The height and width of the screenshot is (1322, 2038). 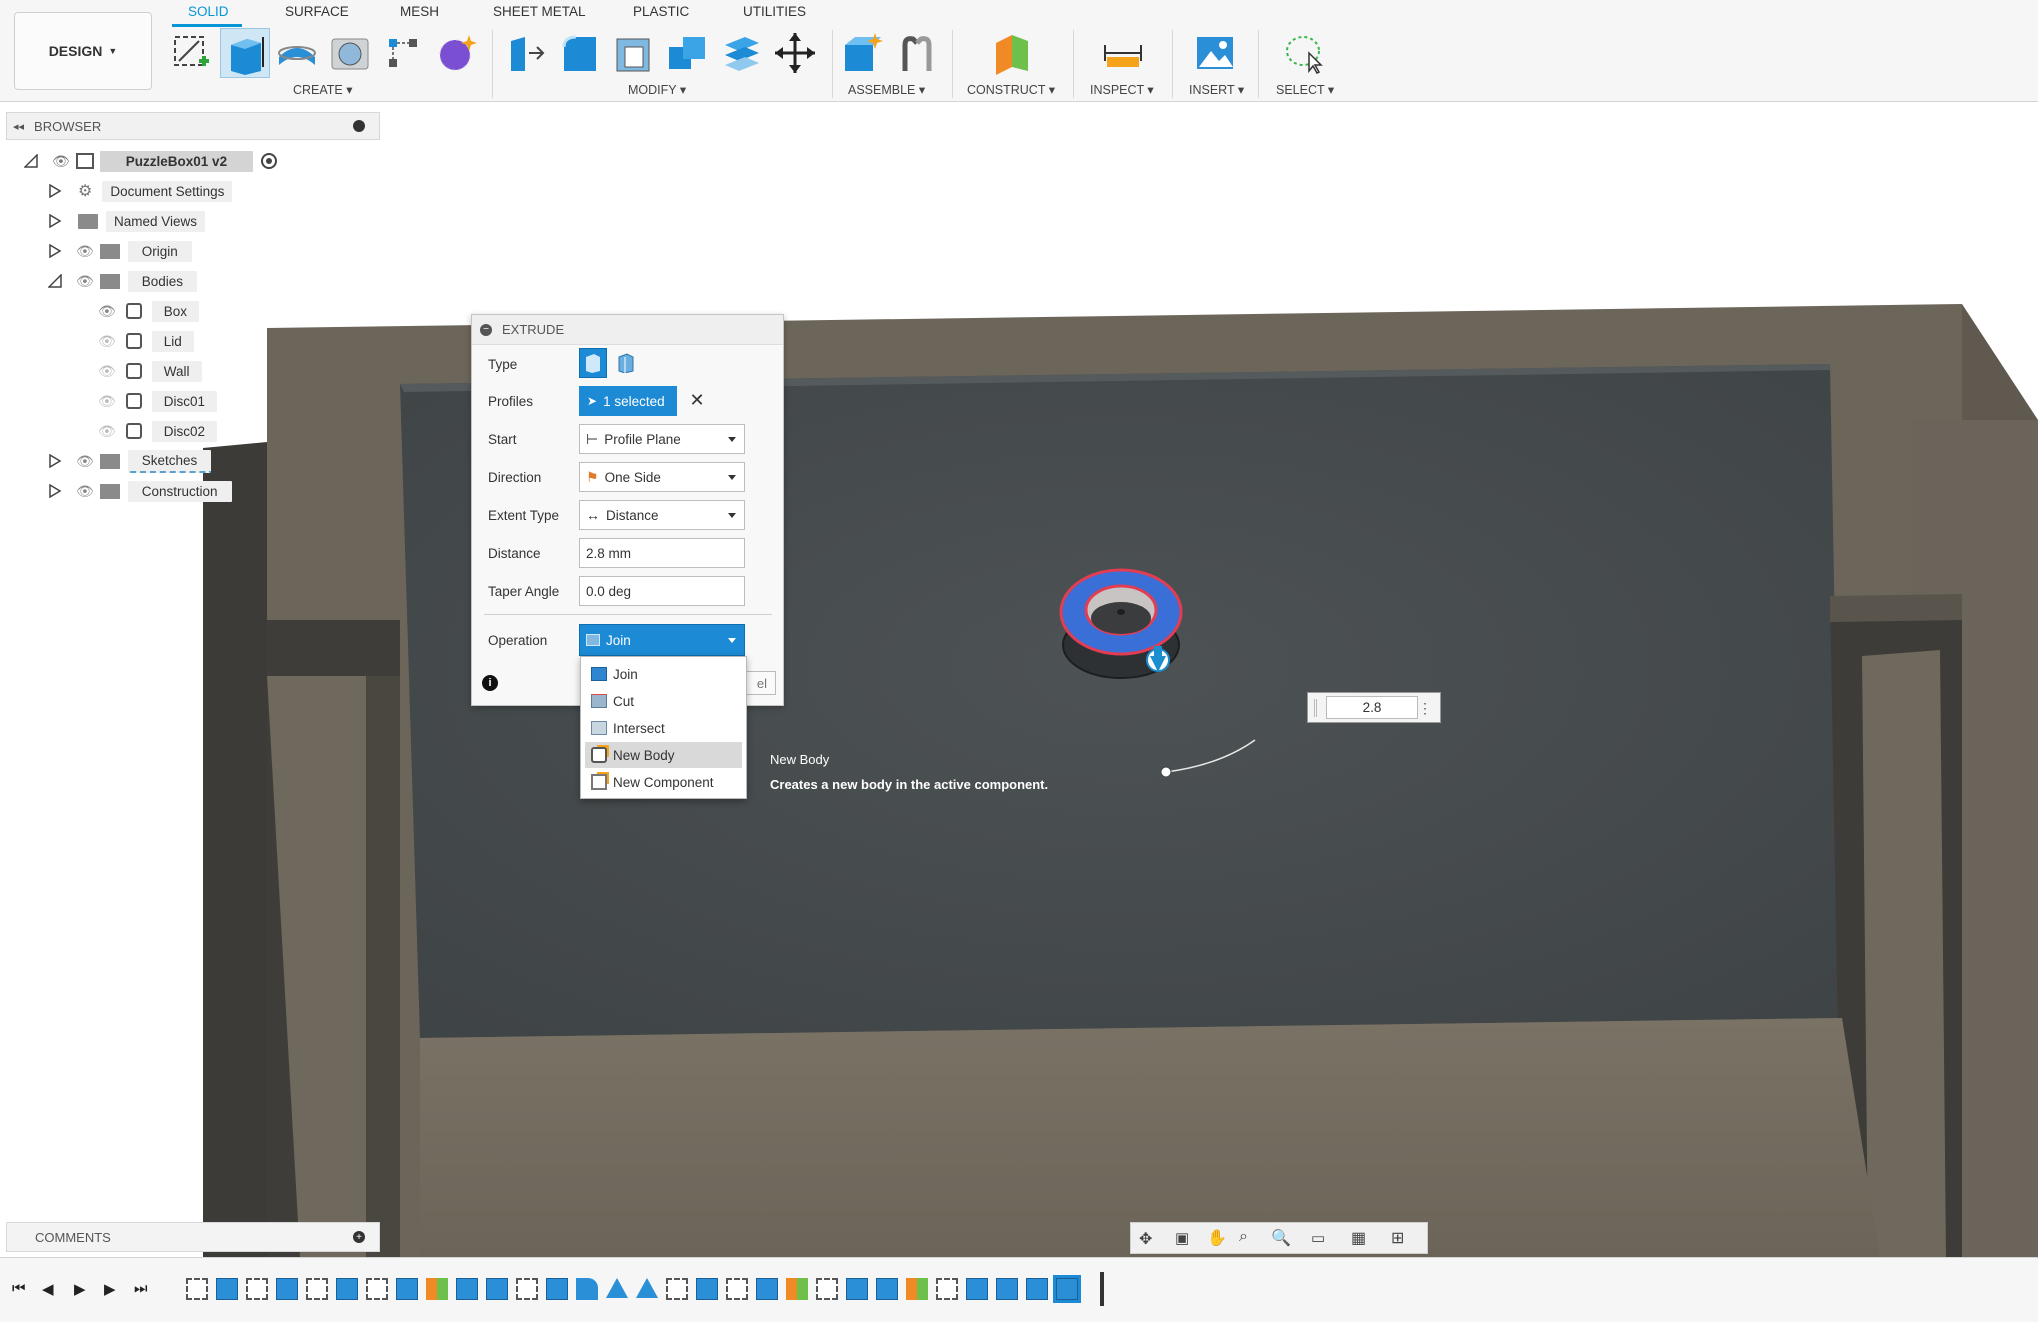 What do you see at coordinates (48, 1289) in the screenshot?
I see `timeline-previous-icon: ◀` at bounding box center [48, 1289].